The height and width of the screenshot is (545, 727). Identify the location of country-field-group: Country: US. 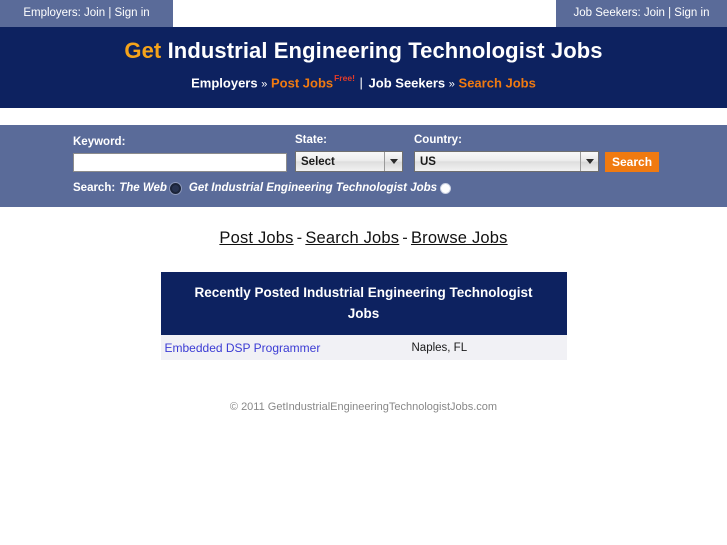
(506, 153).